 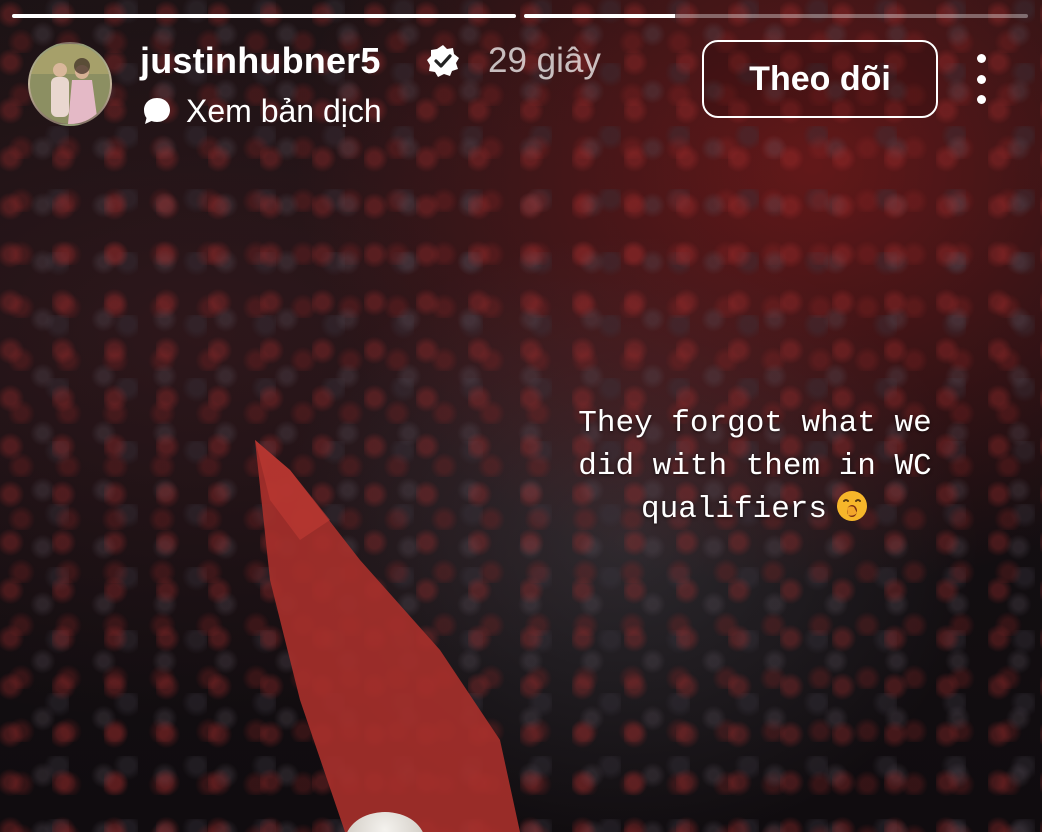 I want to click on more-vertical-icon, so click(x=981, y=79).